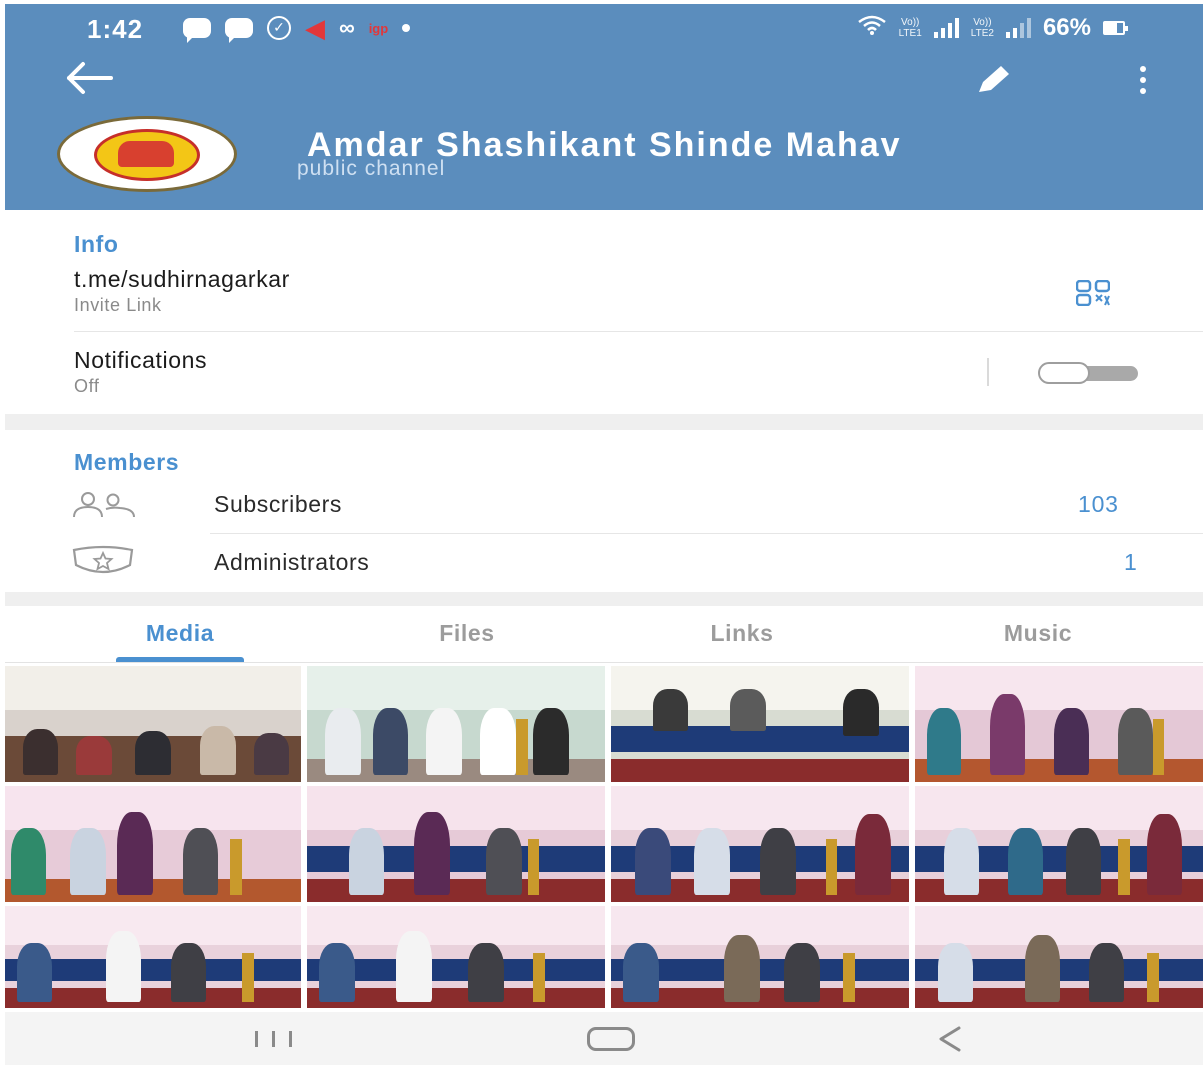 This screenshot has height=1065, width=1203. Describe the element at coordinates (1038, 633) in the screenshot. I see `tab-music: Music` at that location.